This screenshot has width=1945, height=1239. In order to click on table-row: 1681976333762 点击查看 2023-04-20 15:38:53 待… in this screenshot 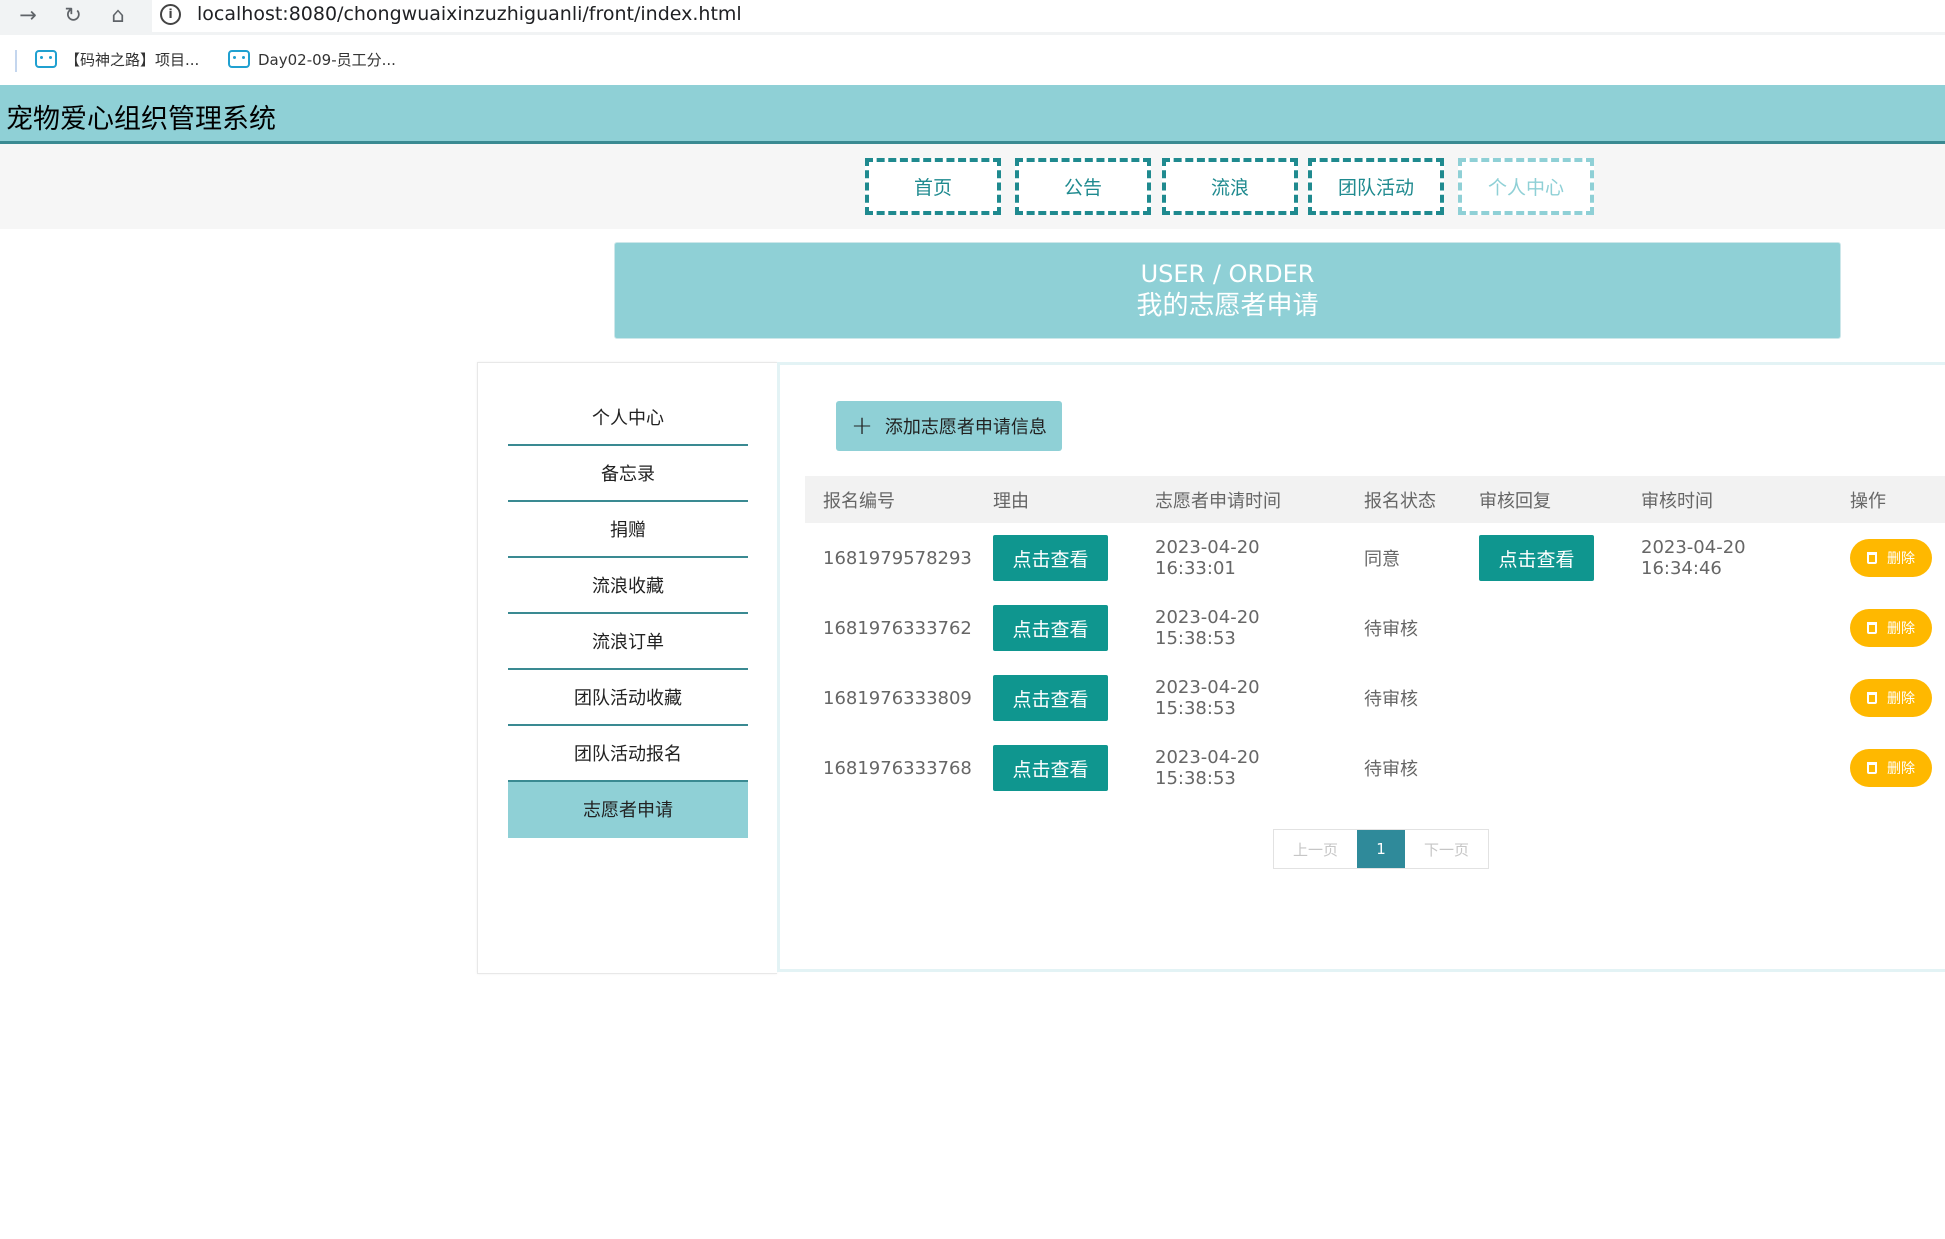, I will do `click(1375, 628)`.